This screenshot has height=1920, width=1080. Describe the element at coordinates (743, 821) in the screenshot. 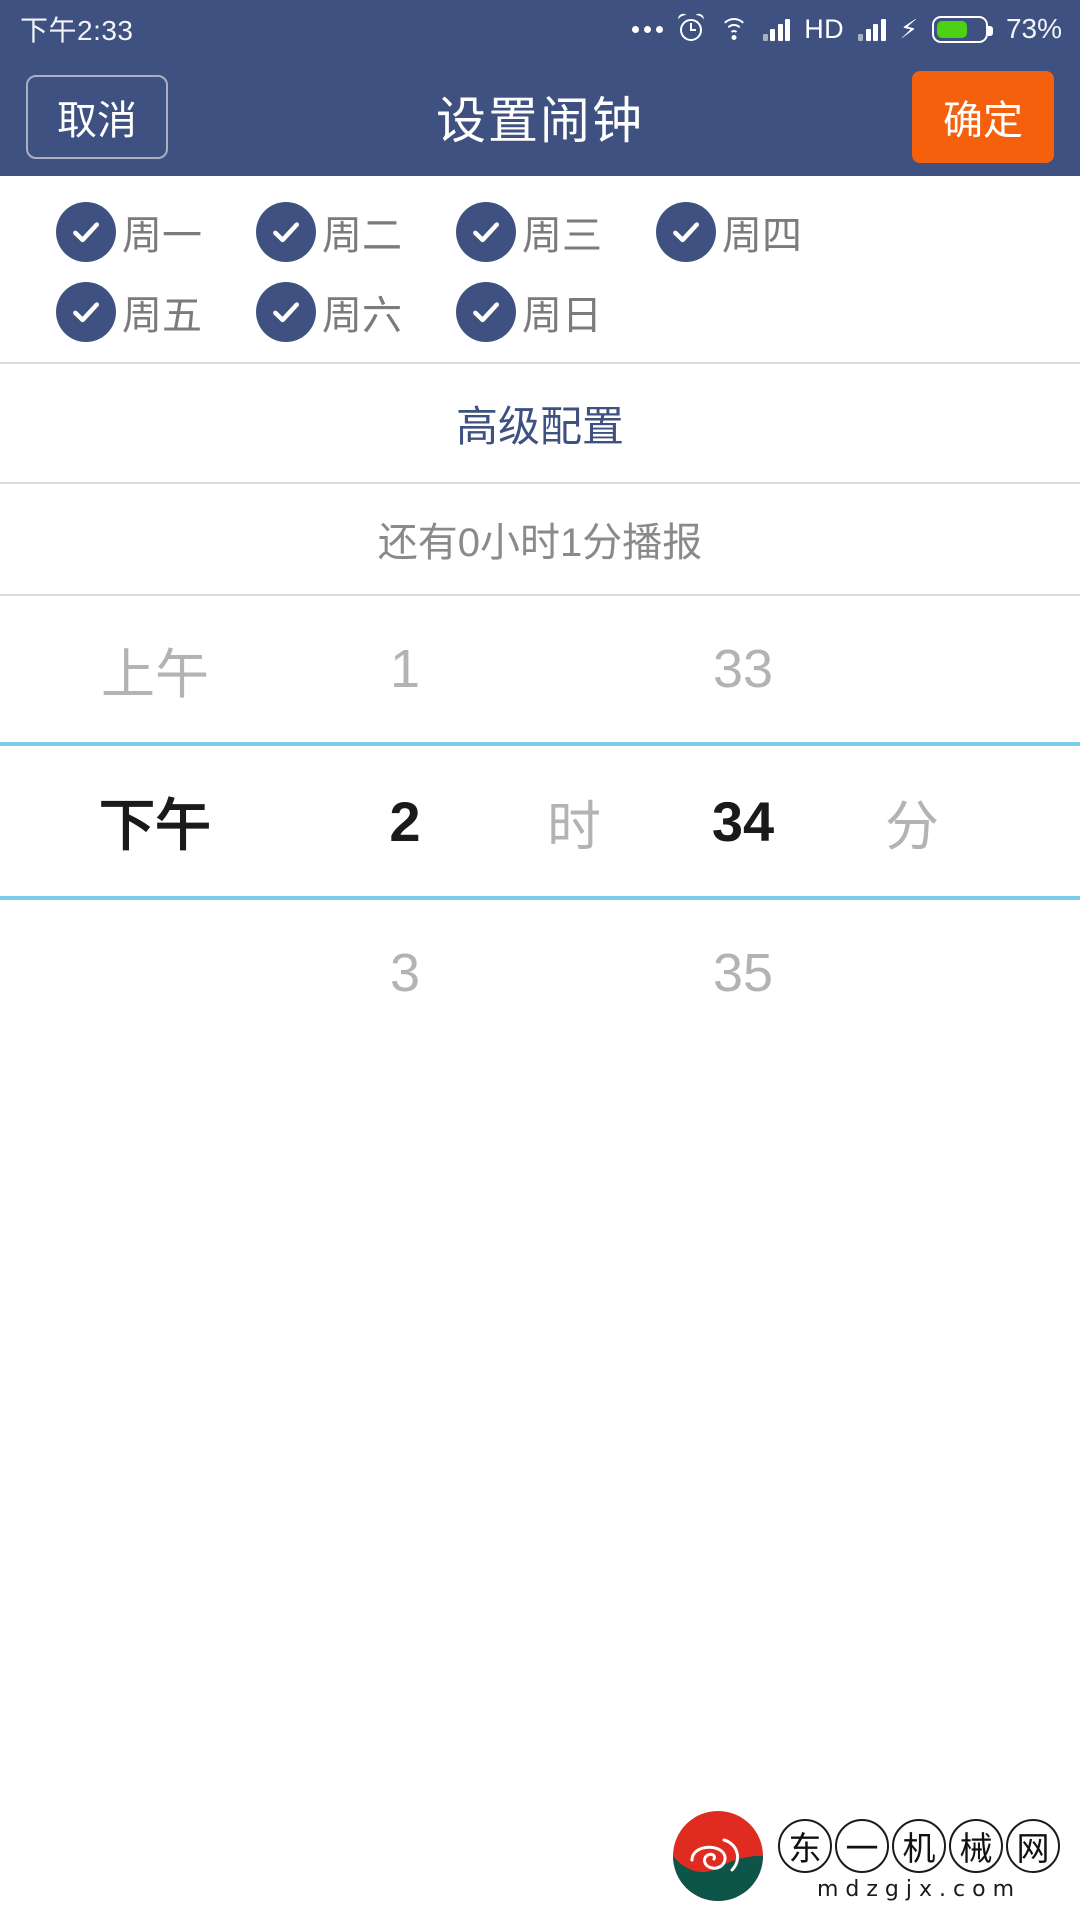

I see `picker-minute-selected: 34` at that location.